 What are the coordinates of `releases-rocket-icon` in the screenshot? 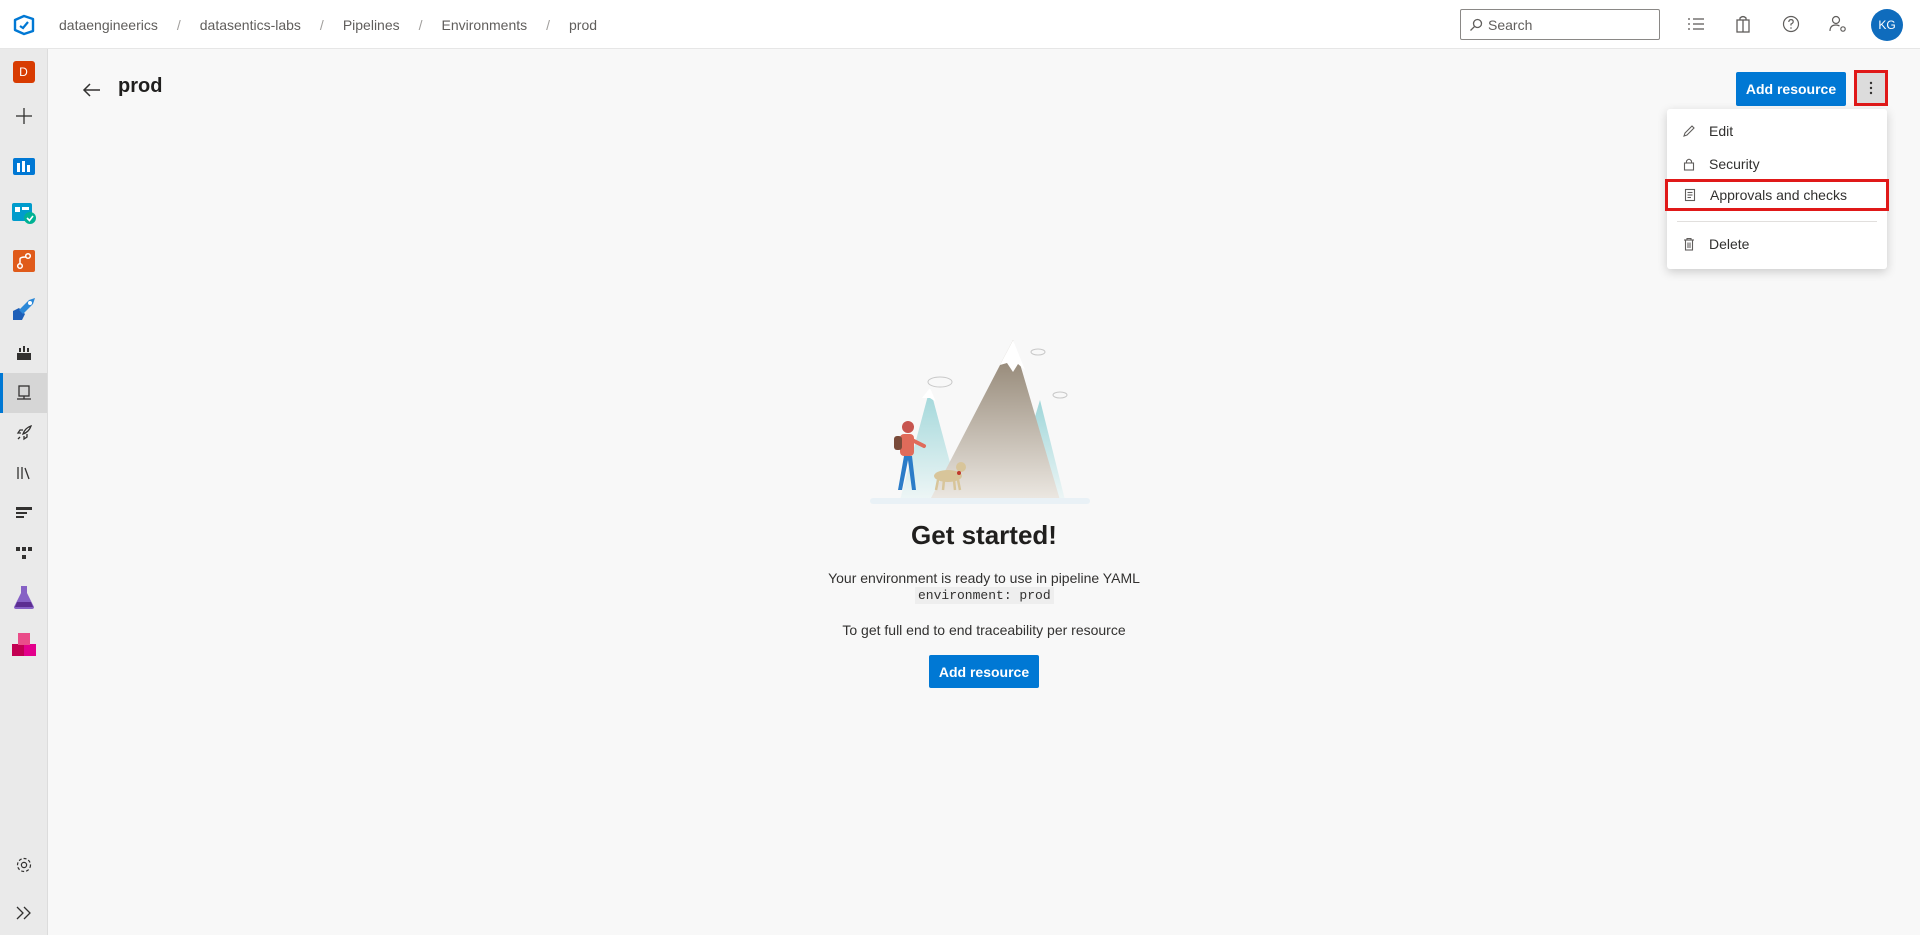 It's located at (23, 433).